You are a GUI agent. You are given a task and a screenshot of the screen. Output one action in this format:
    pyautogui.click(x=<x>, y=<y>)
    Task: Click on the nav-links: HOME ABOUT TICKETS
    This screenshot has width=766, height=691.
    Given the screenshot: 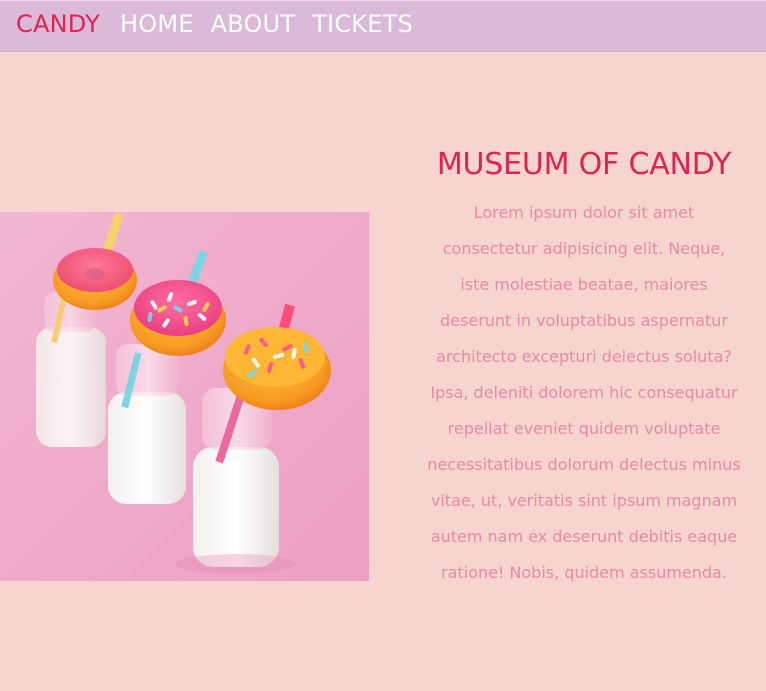 What is the action you would take?
    pyautogui.click(x=266, y=24)
    